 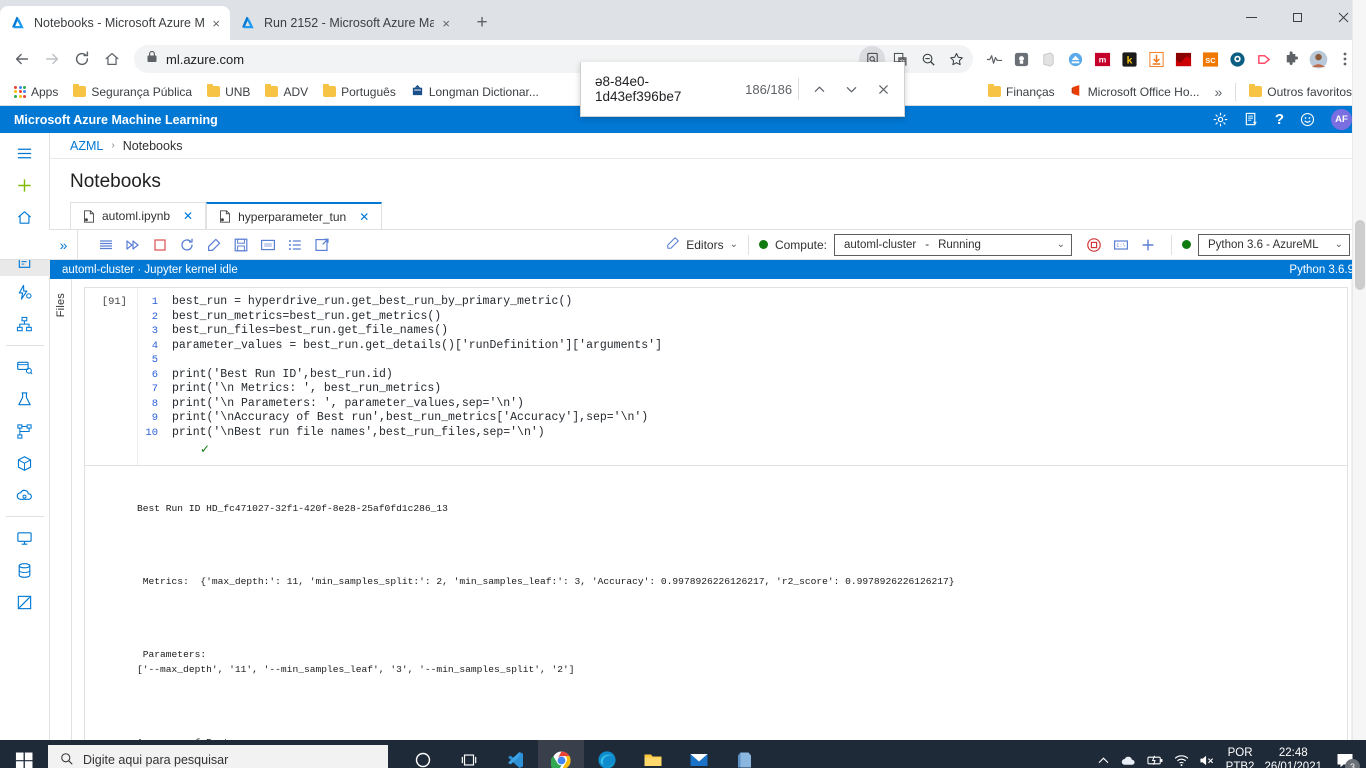 I want to click on kernel-select: Python 3.6 - AzureML ⌄, so click(x=1274, y=244).